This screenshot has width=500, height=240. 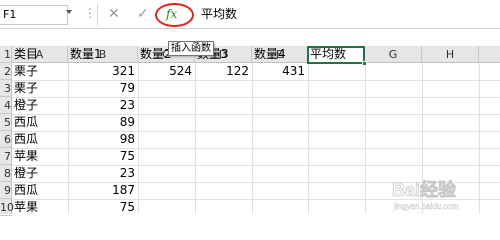 I want to click on cell-a8: 橙子, so click(x=26, y=173).